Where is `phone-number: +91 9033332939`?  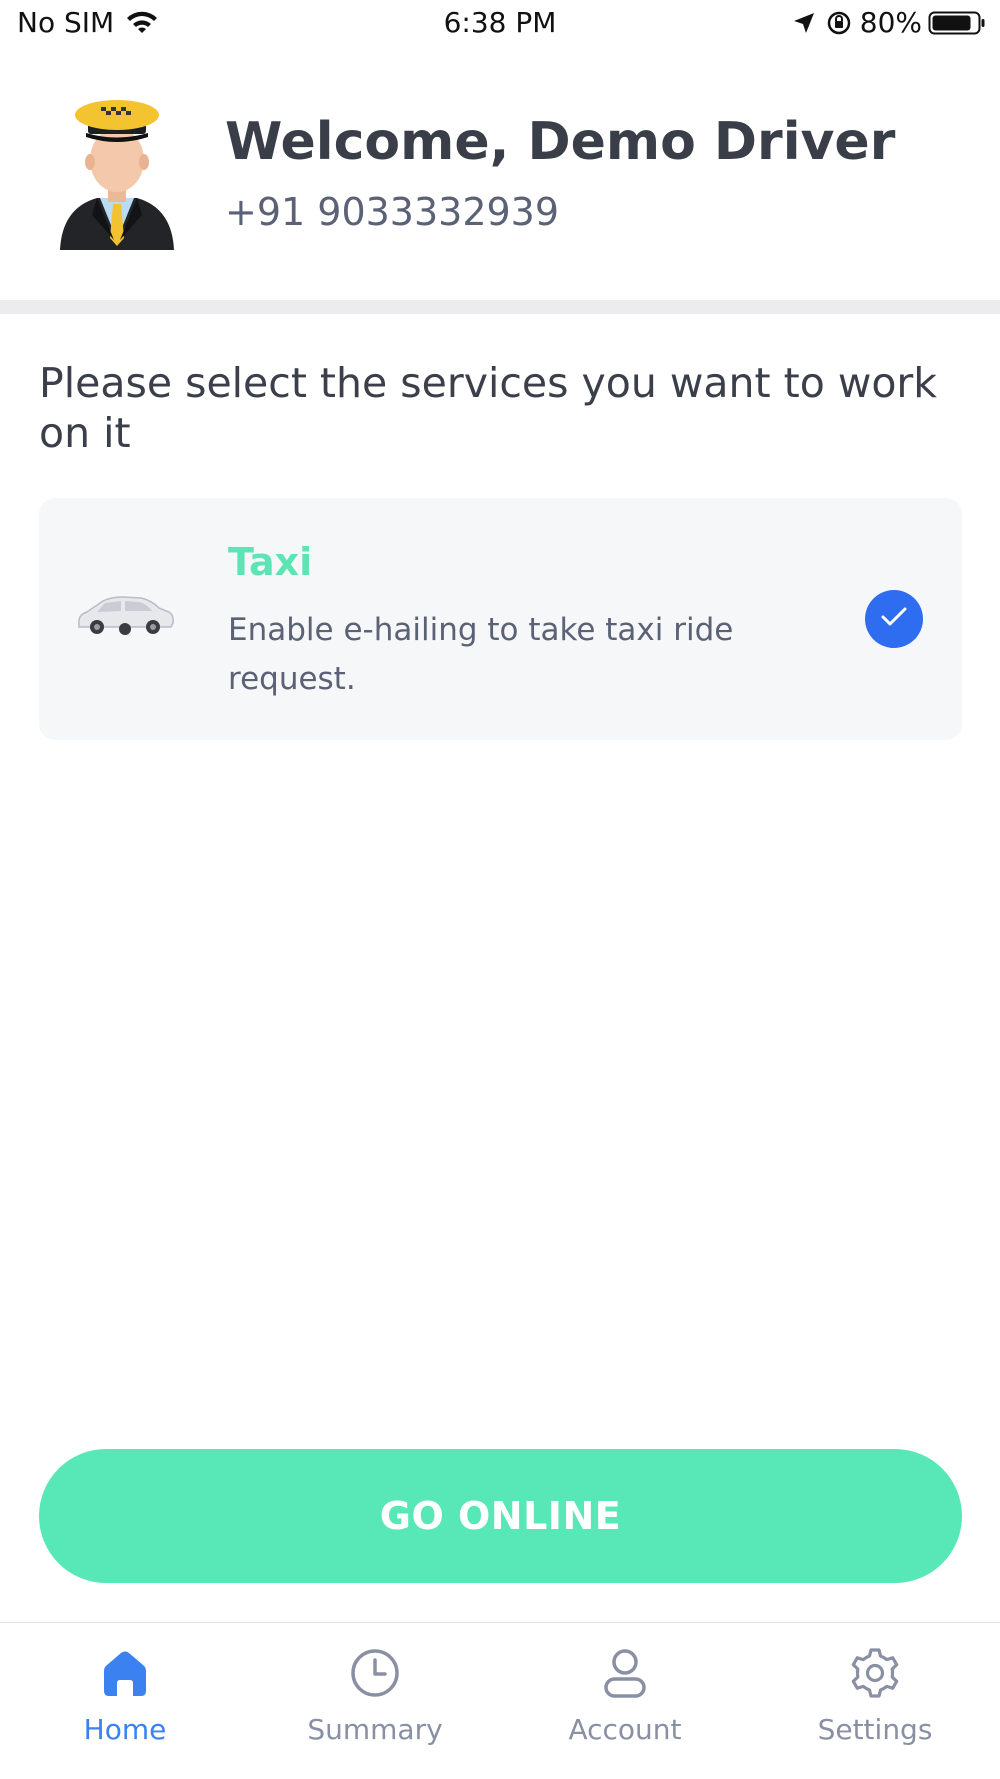 phone-number: +91 9033332939 is located at coordinates (392, 212).